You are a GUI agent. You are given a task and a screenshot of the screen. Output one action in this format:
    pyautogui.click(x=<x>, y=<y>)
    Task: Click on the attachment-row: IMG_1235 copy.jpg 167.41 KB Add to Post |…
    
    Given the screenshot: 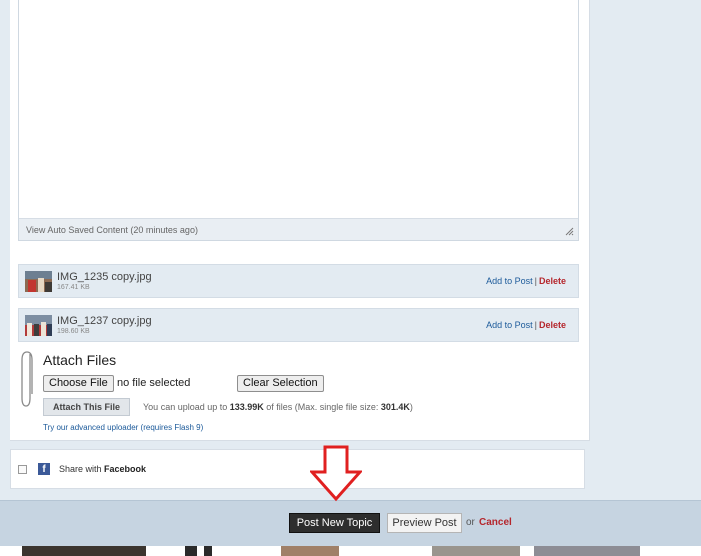 What is the action you would take?
    pyautogui.click(x=298, y=281)
    